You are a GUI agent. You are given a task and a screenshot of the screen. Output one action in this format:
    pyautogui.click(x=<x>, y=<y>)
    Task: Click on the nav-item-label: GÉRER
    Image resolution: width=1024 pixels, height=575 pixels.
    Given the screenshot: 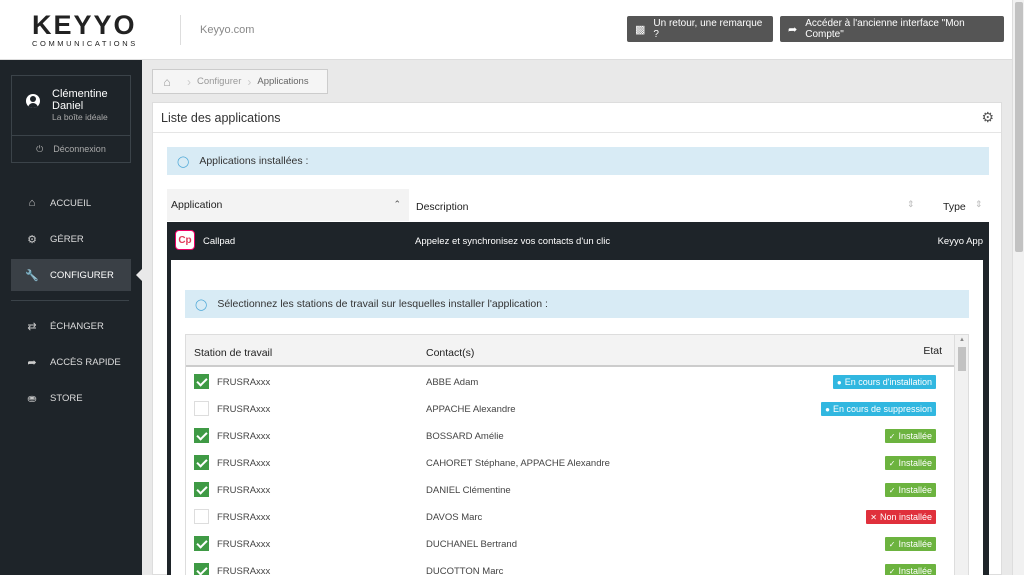 What is the action you would take?
    pyautogui.click(x=67, y=239)
    